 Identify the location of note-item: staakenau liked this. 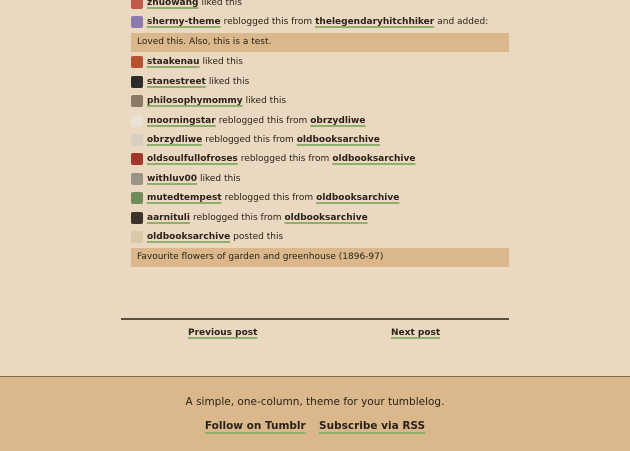
(320, 62).